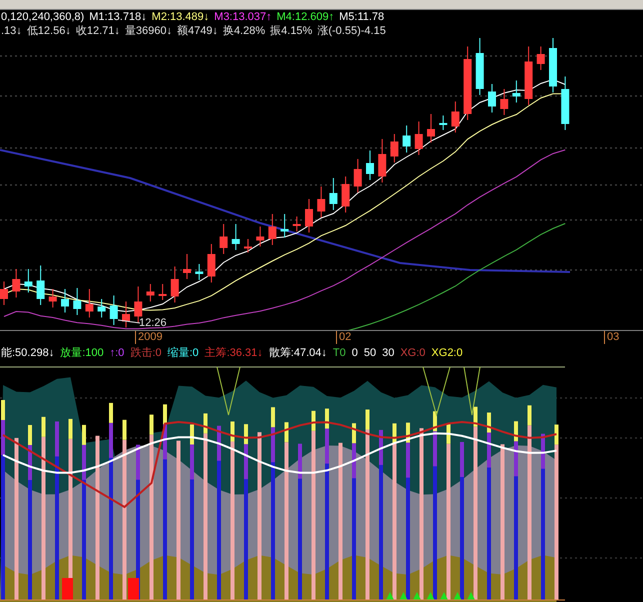  I want to click on date-label: 03, so click(612, 337).